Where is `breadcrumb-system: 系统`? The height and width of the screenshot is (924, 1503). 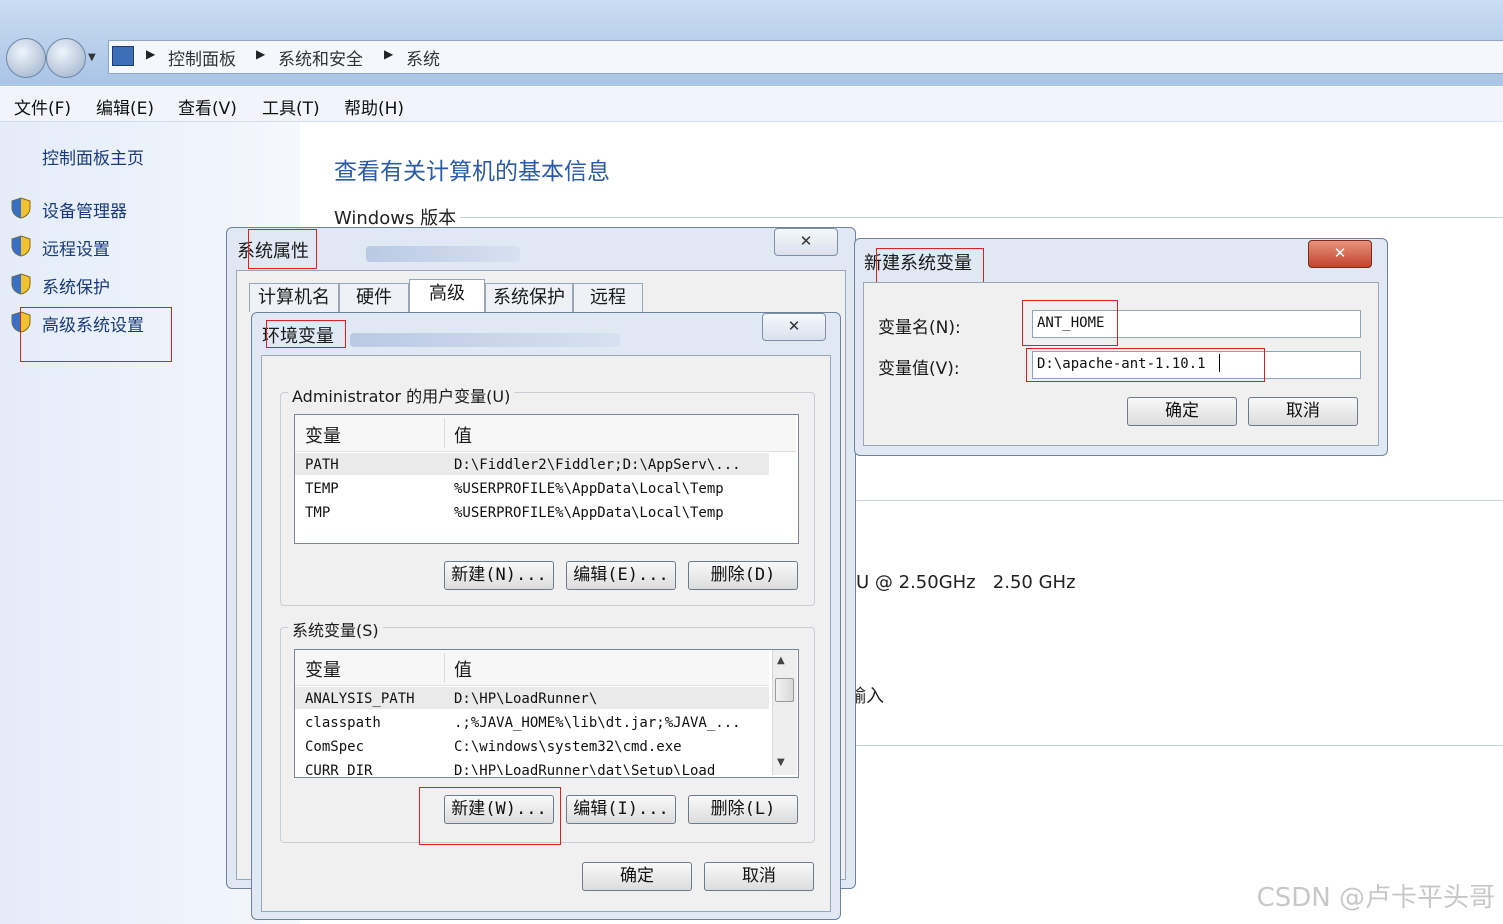 breadcrumb-system: 系统 is located at coordinates (423, 57).